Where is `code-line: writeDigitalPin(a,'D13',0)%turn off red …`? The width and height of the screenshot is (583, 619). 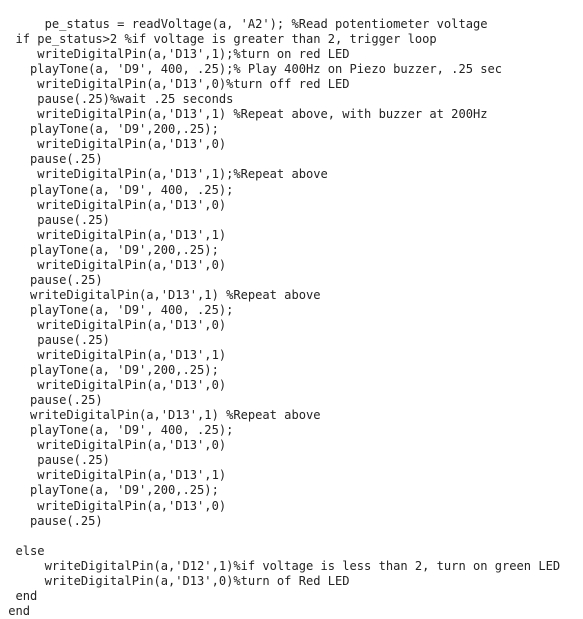
code-line: writeDigitalPin(a,'D13',0)%turn off red … is located at coordinates (175, 84).